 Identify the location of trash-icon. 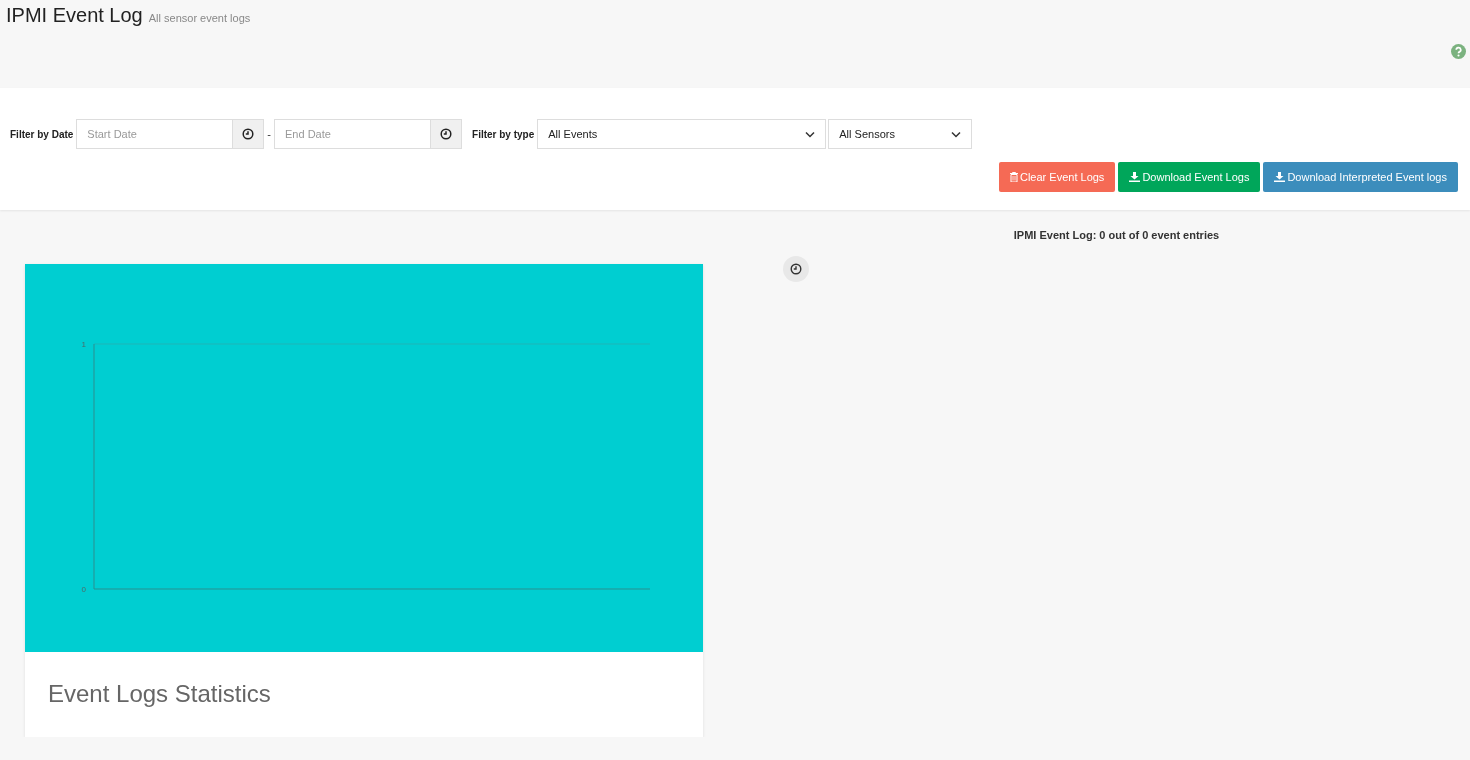
(1014, 177).